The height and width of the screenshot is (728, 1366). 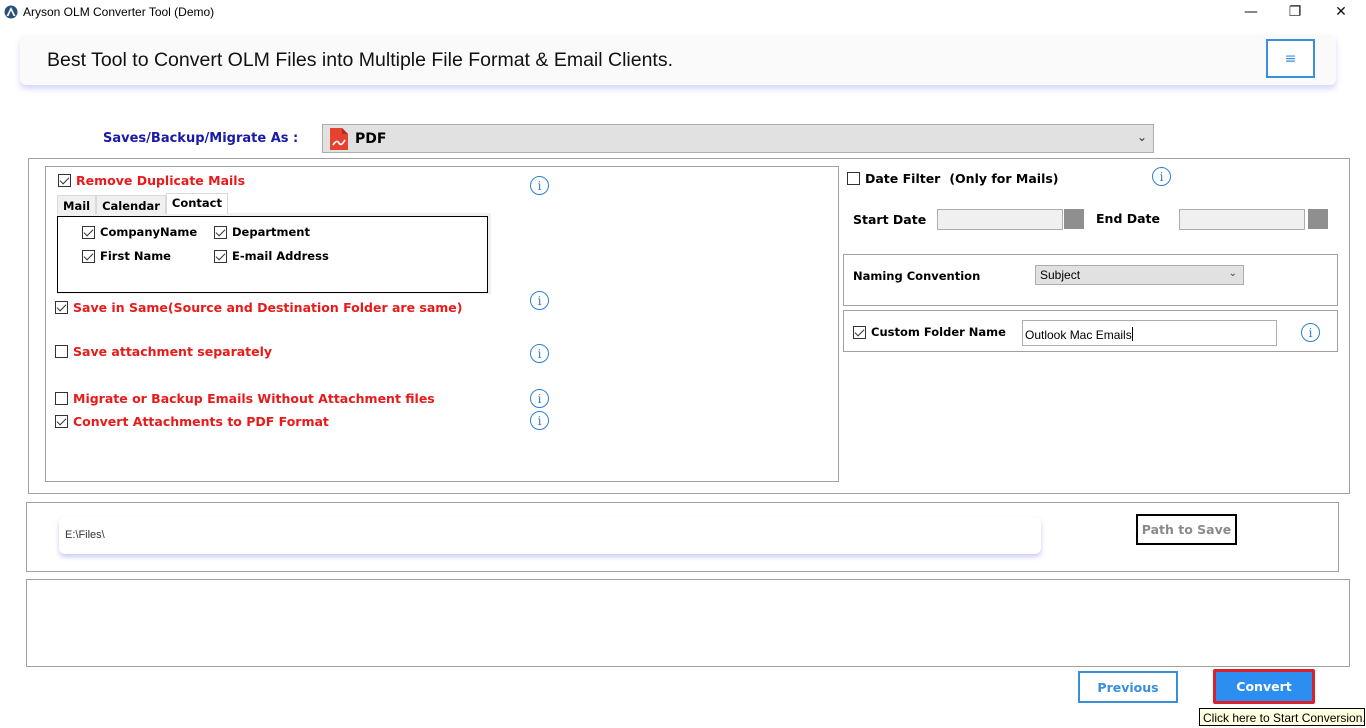 I want to click on companyname-checkbox, so click(x=88, y=232).